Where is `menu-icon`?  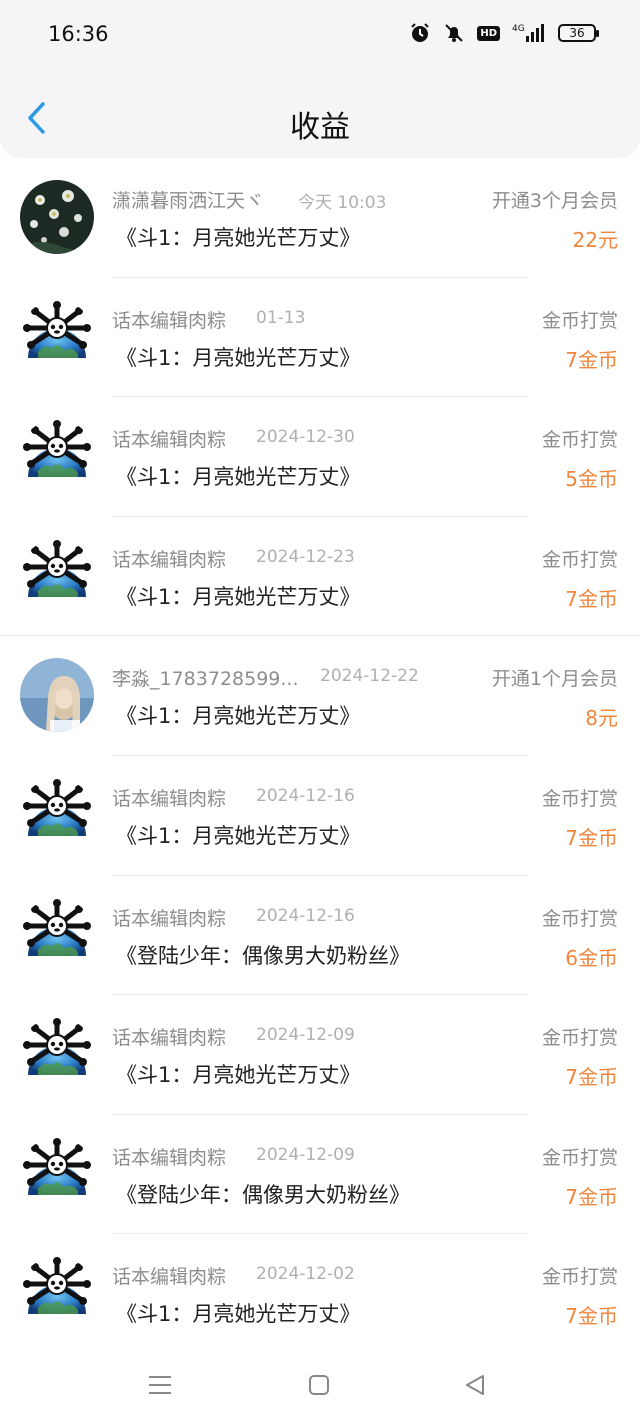
menu-icon is located at coordinates (160, 1385).